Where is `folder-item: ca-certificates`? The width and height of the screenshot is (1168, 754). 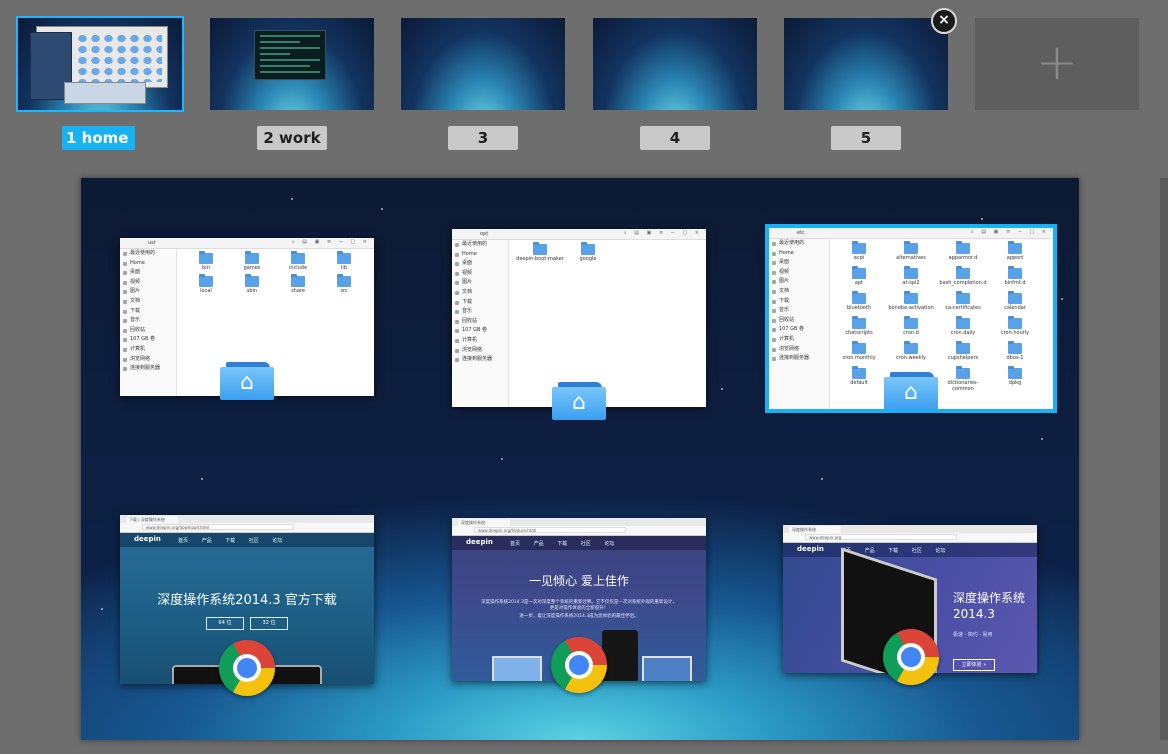 folder-item: ca-certificates is located at coordinates (963, 301).